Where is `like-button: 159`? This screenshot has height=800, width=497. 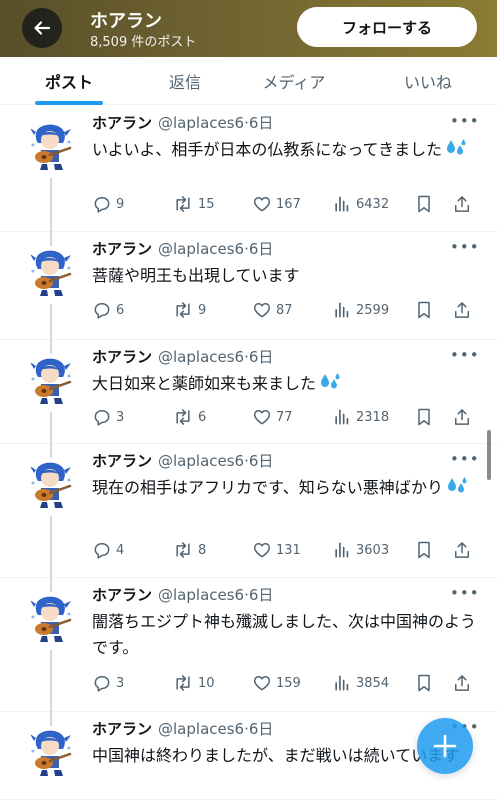
like-button: 159 is located at coordinates (276, 683).